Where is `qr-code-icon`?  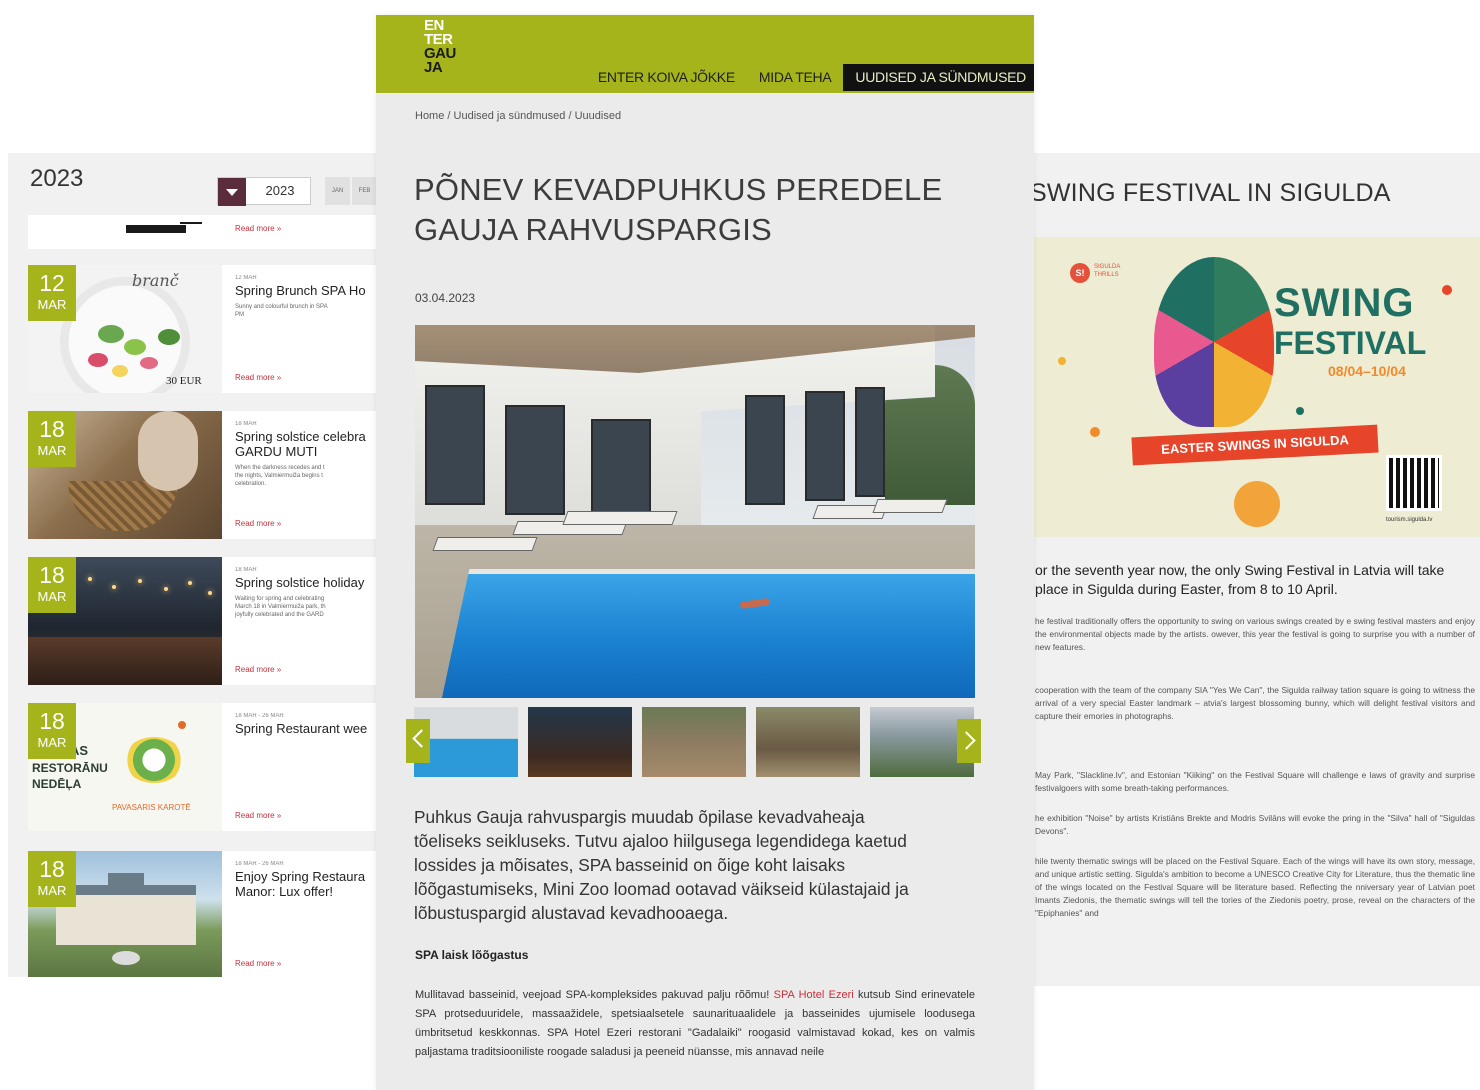 qr-code-icon is located at coordinates (1414, 483).